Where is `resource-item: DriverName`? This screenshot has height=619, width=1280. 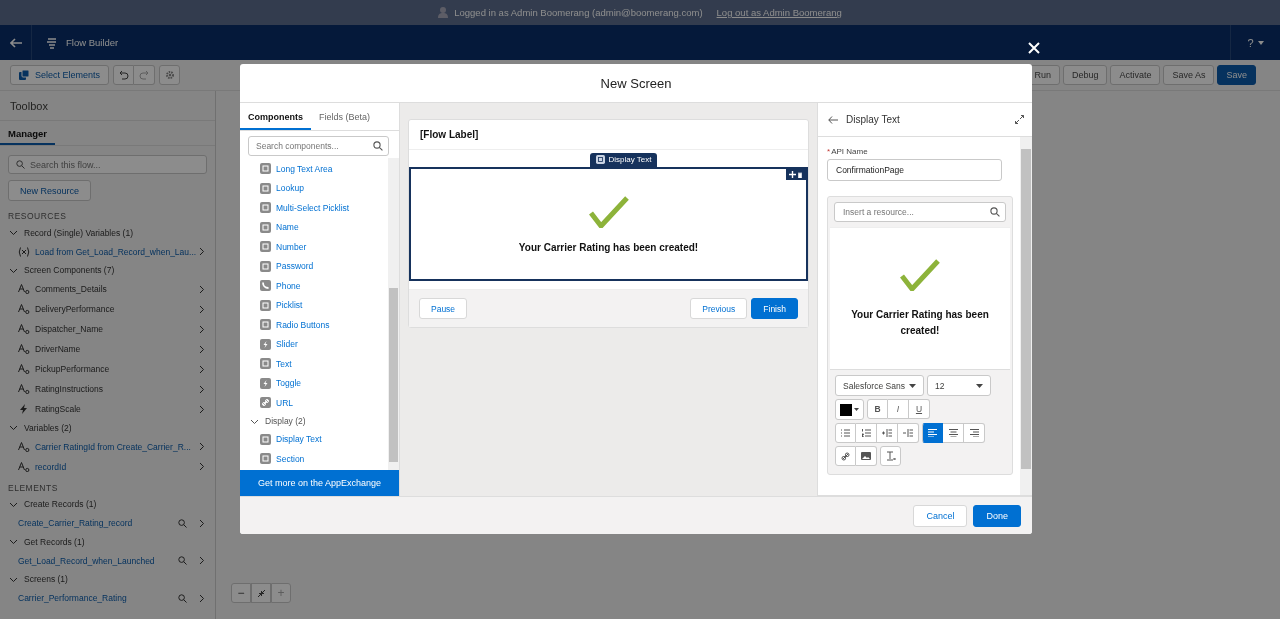
resource-item: DriverName is located at coordinates (117, 349).